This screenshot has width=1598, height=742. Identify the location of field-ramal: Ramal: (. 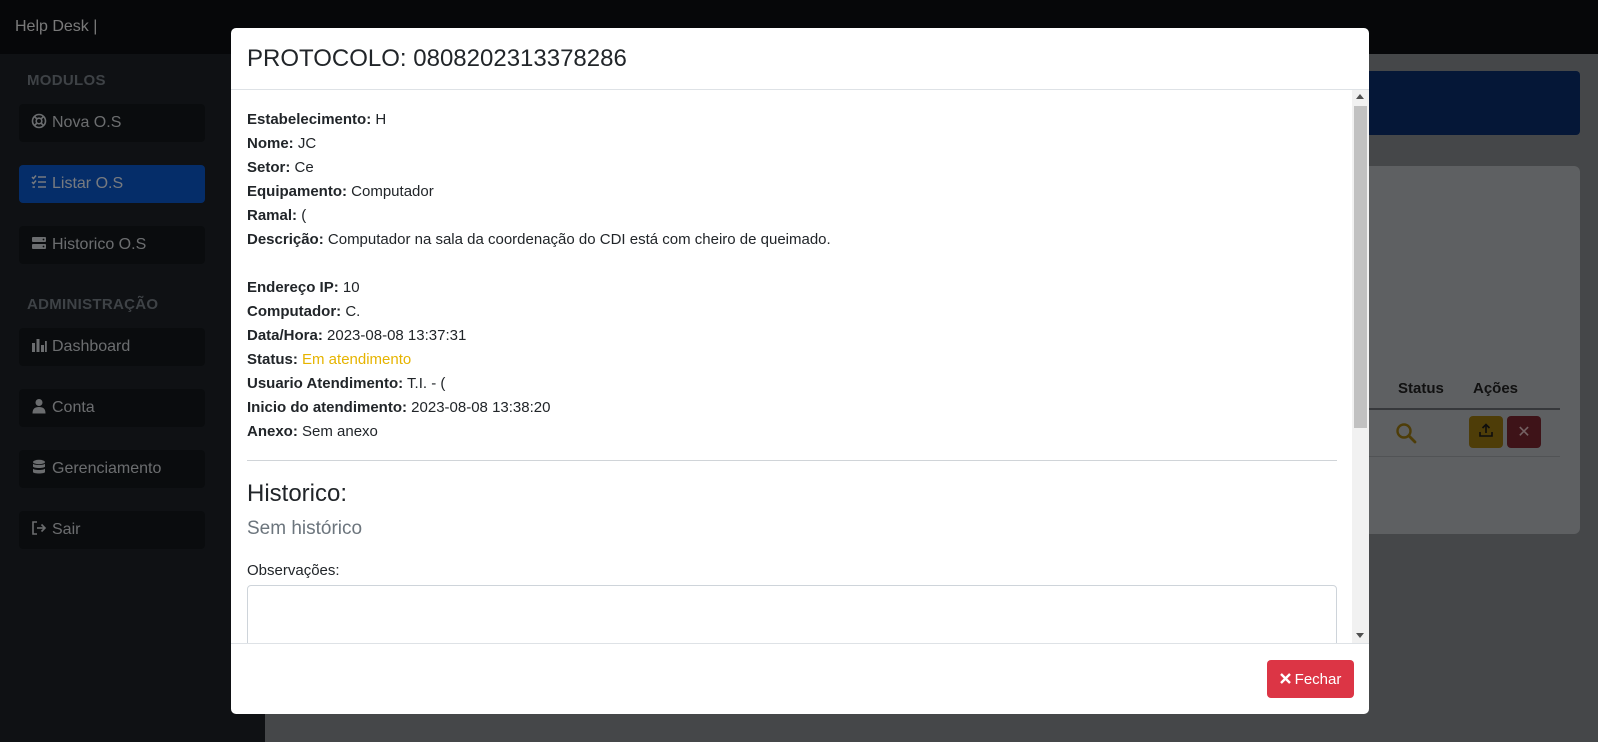
(792, 216).